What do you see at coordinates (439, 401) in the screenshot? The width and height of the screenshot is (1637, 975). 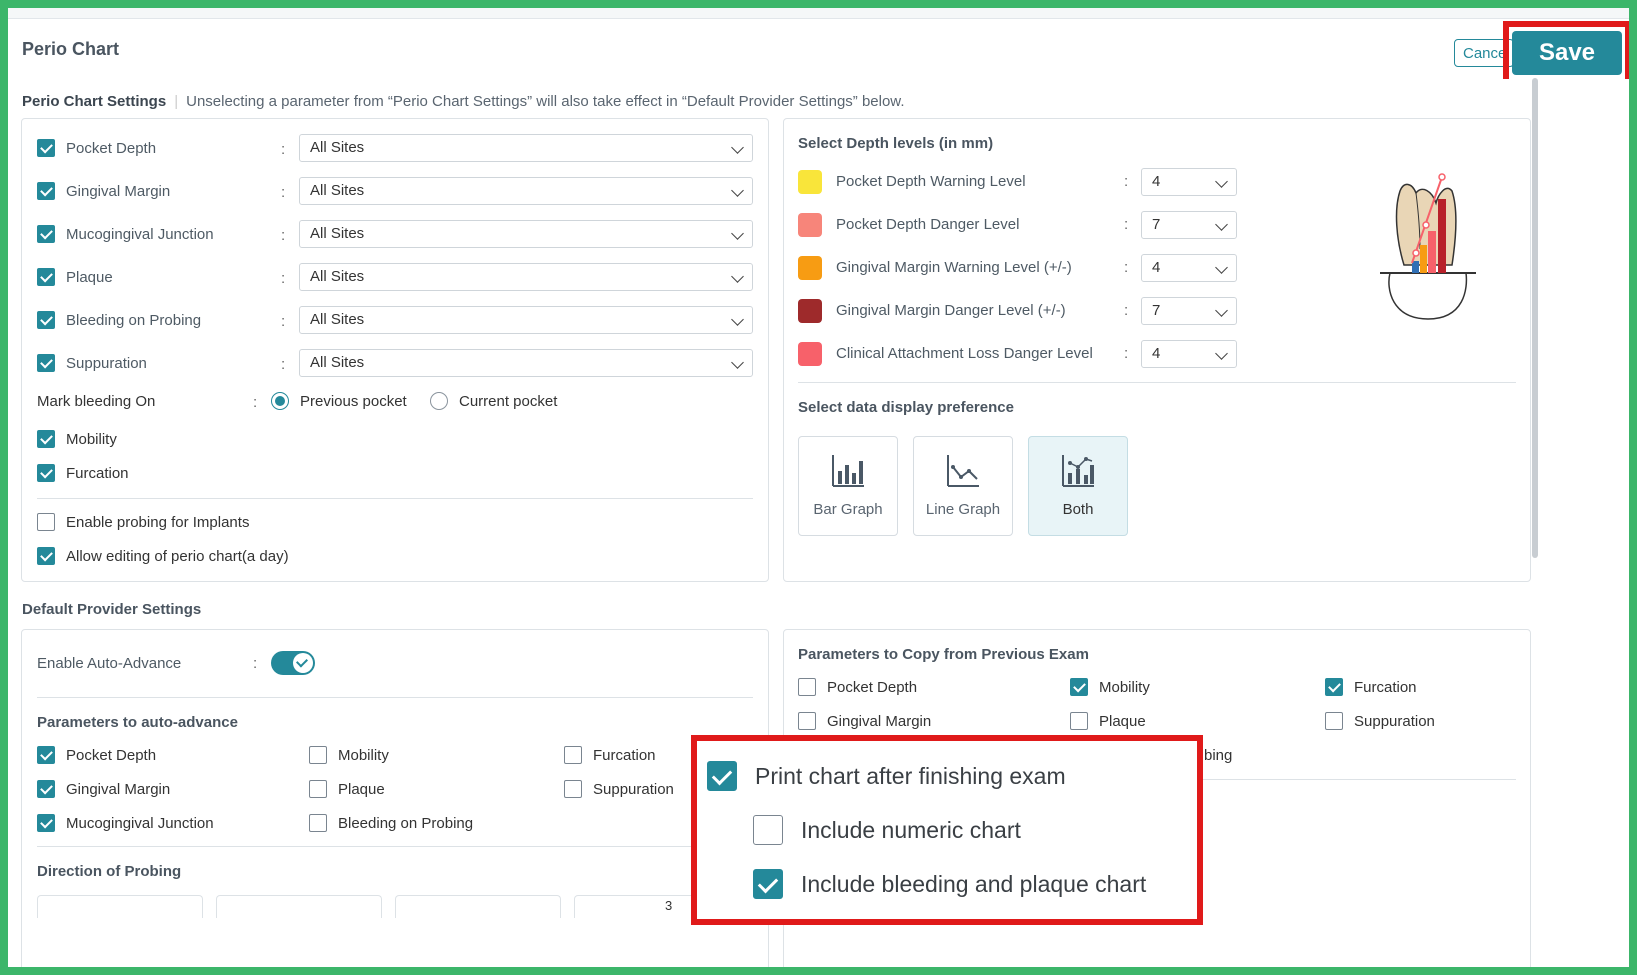 I see `current-pocket-radio` at bounding box center [439, 401].